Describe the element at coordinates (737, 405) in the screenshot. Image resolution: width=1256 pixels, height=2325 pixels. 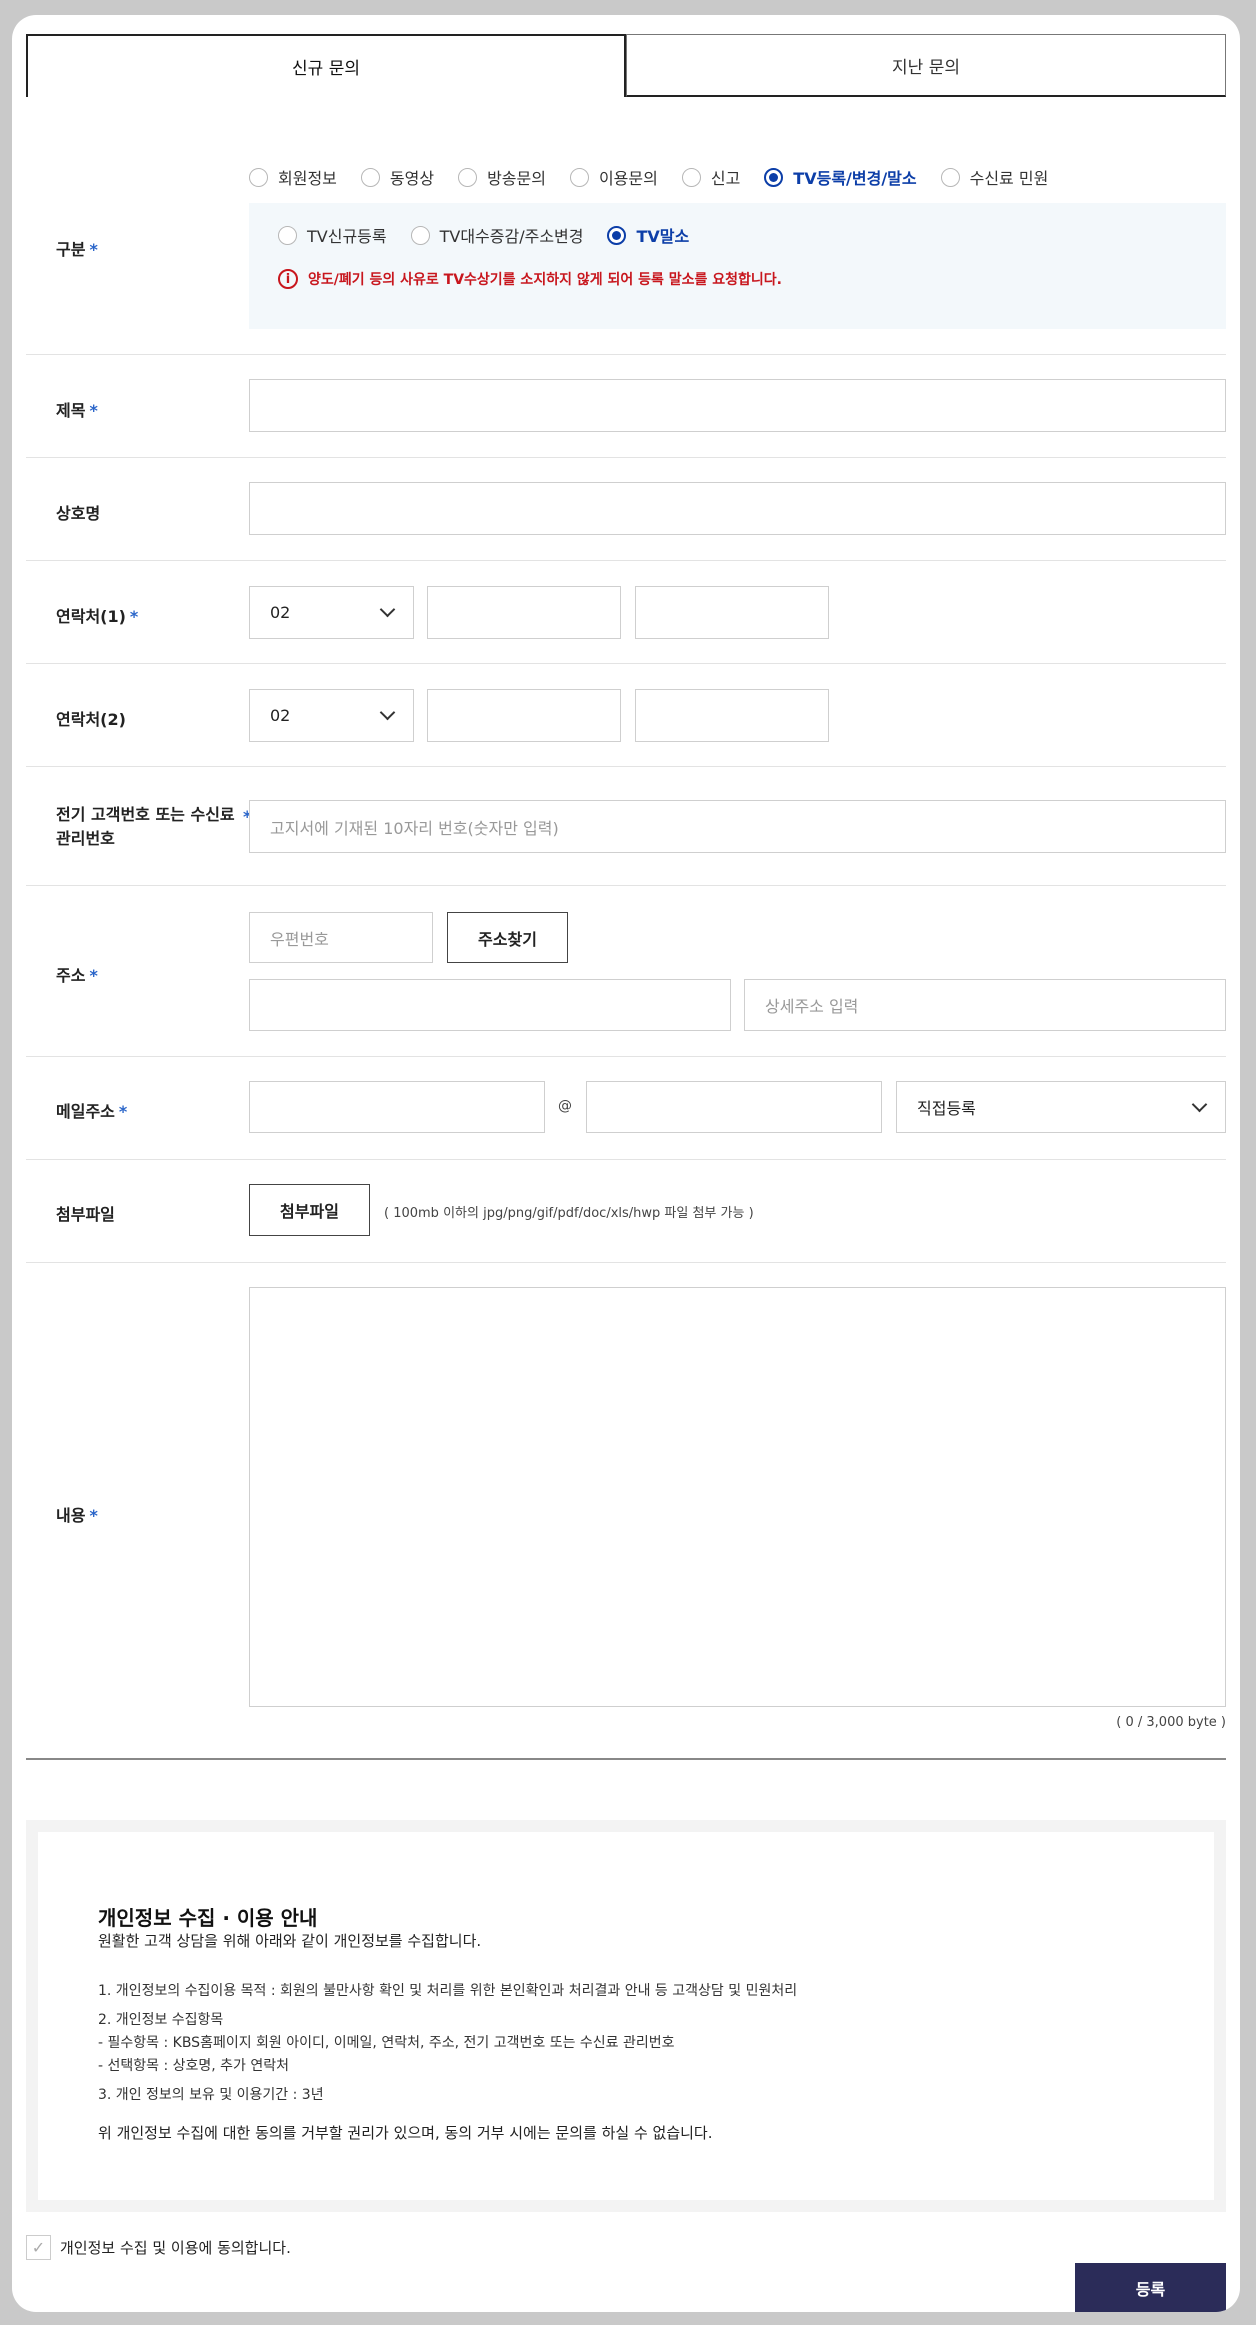
I see `title-input` at that location.